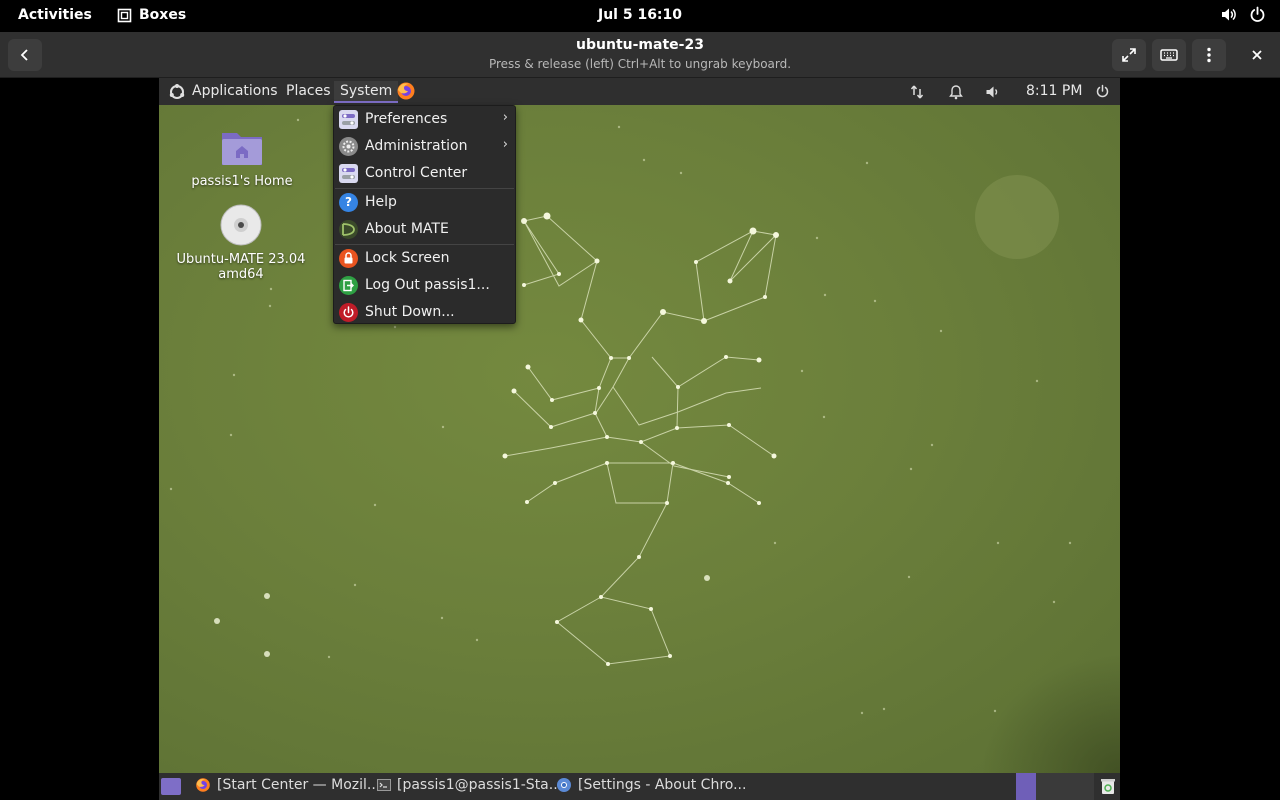 This screenshot has height=800, width=1280. What do you see at coordinates (171, 786) in the screenshot?
I see `show-desktop-button` at bounding box center [171, 786].